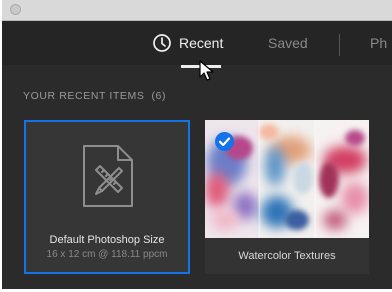  I want to click on section-title: YOUR RECENT ITEMS (6), so click(94, 96).